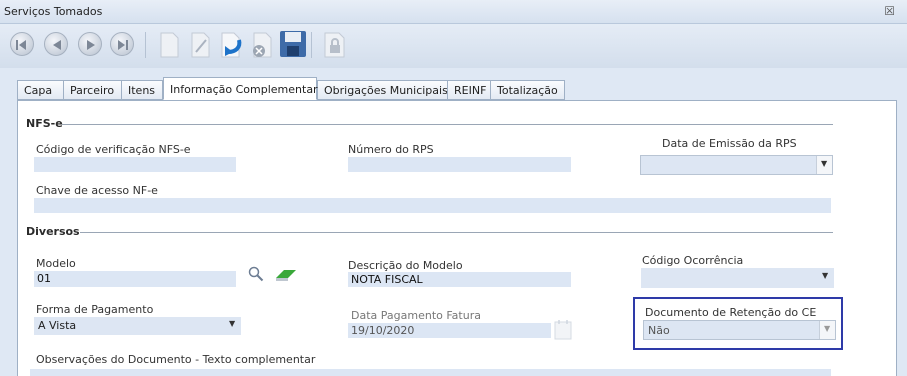 The width and height of the screenshot is (907, 376). I want to click on close-icon: ☒, so click(889, 11).